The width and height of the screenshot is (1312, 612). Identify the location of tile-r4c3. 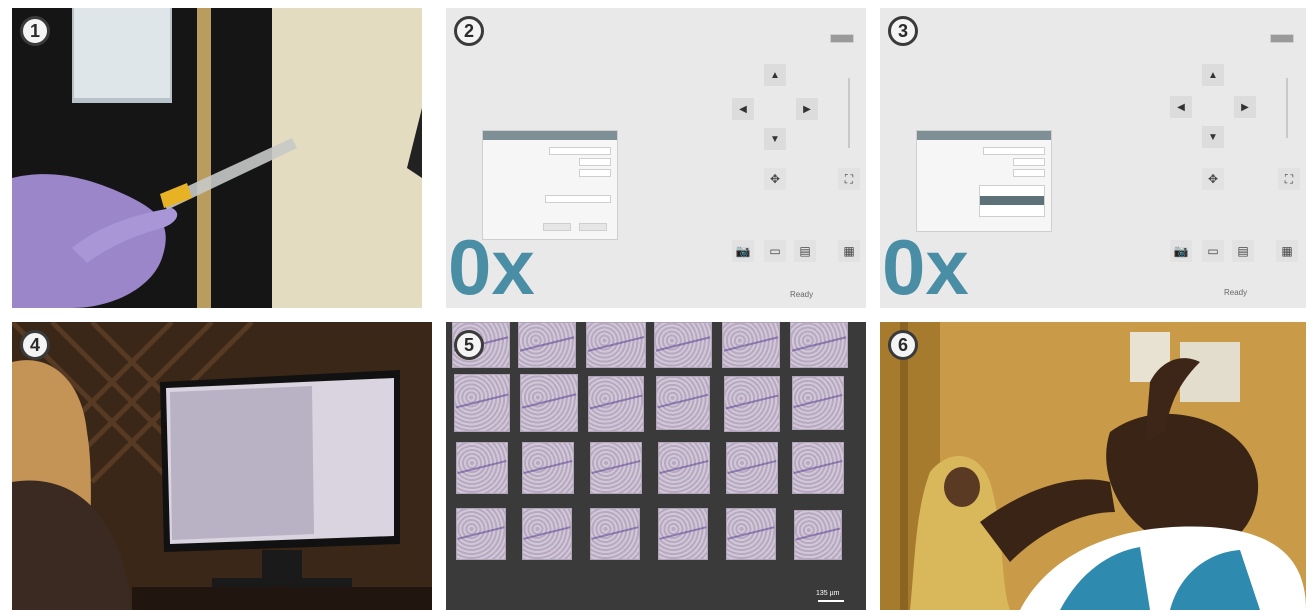
(615, 534).